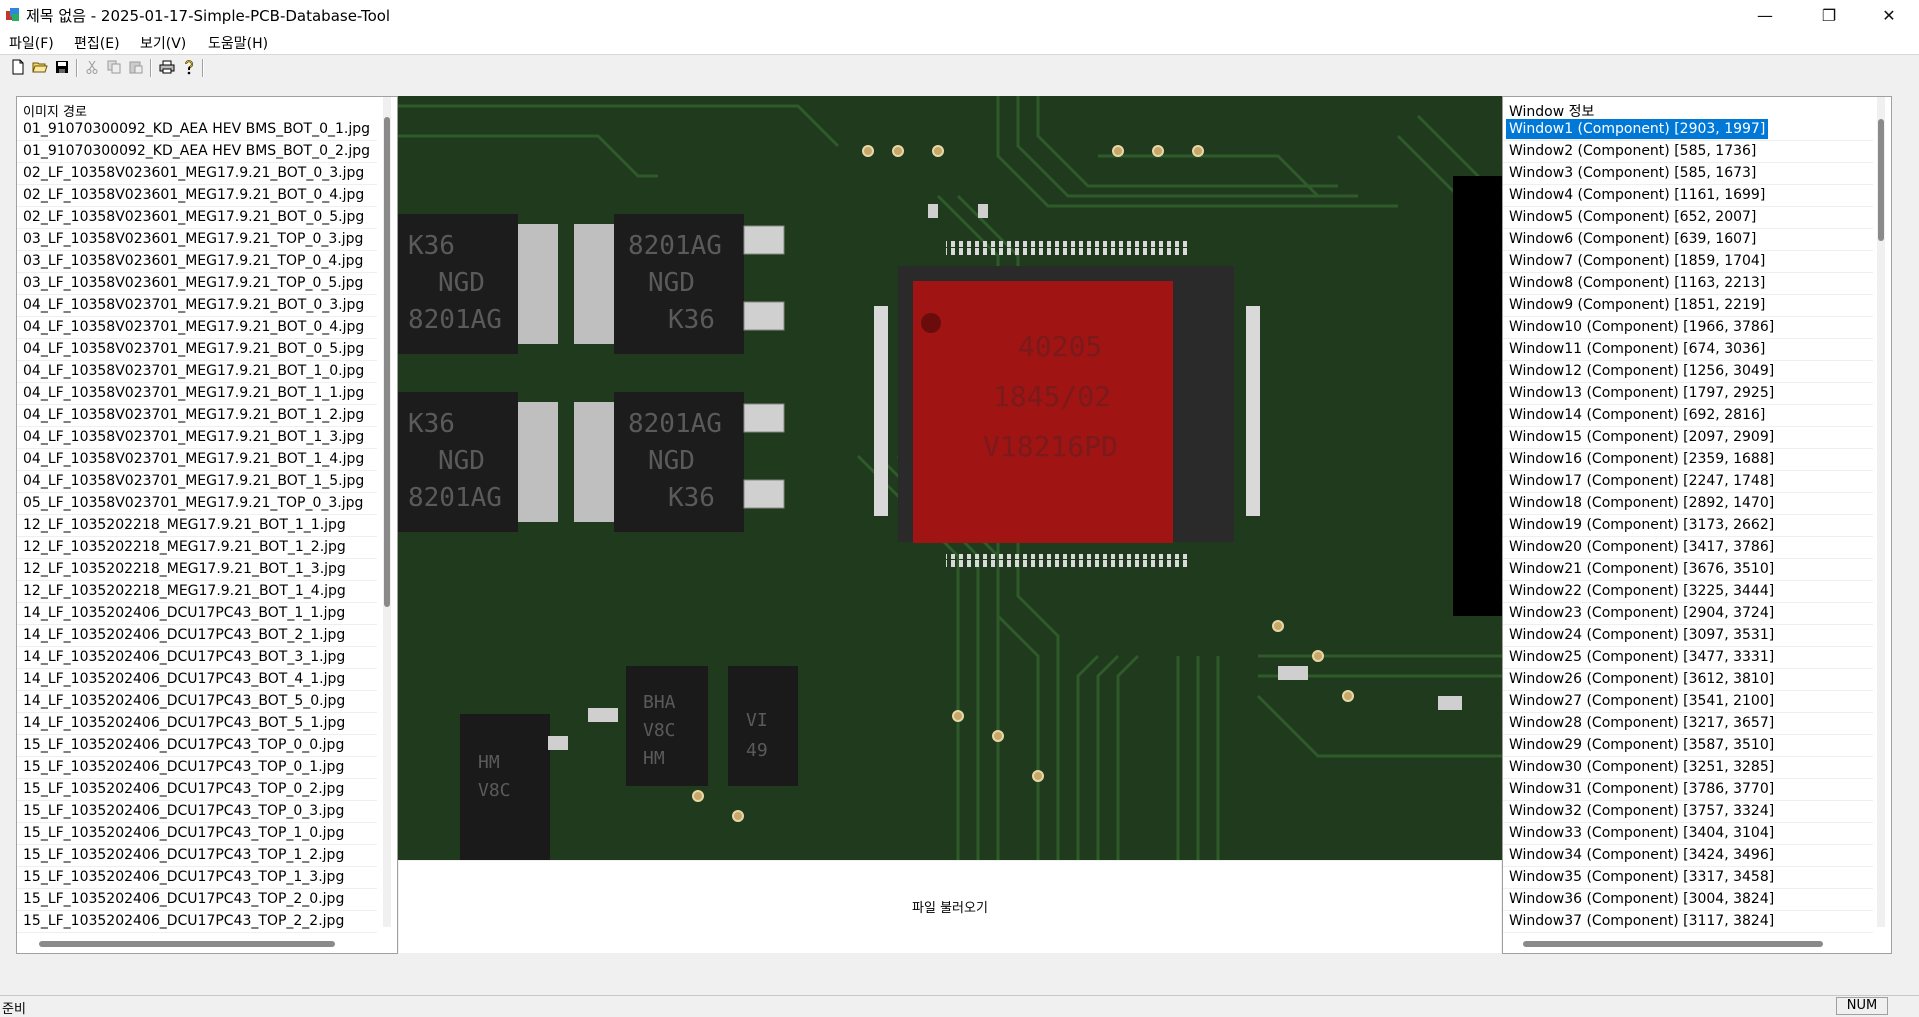  What do you see at coordinates (1641, 459) in the screenshot?
I see `window-list-item: Window16 (Component) [2359, 1688]` at bounding box center [1641, 459].